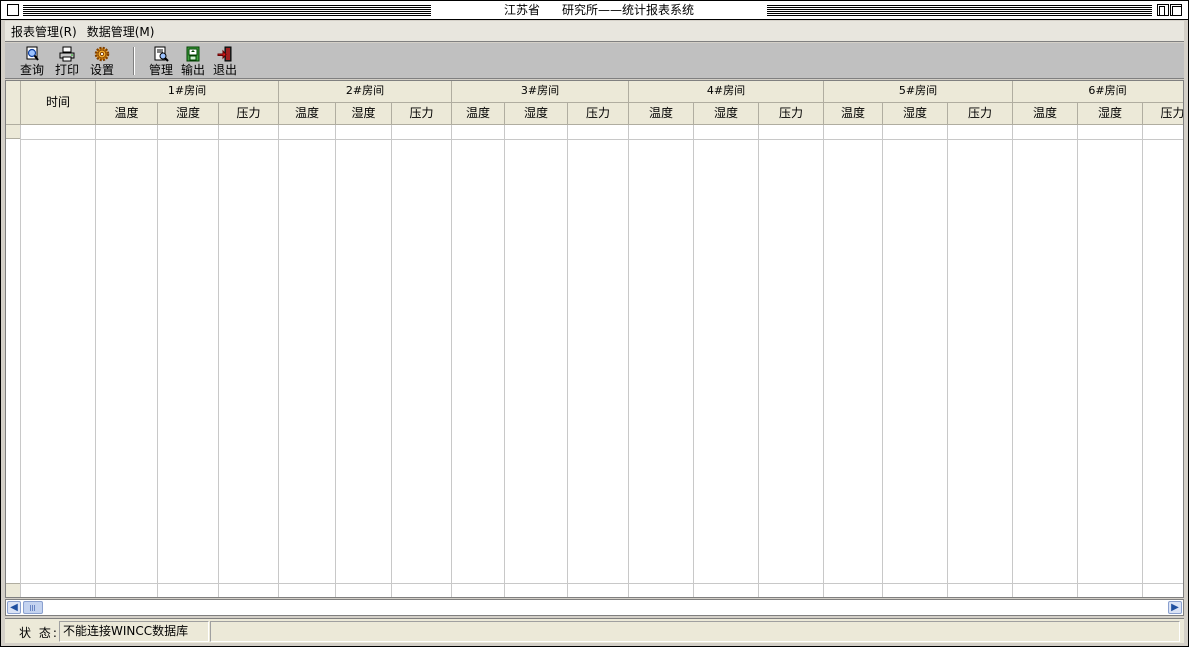 Image resolution: width=1189 pixels, height=647 pixels. Describe the element at coordinates (187, 92) in the screenshot. I see `room-header-1: 1#房间` at that location.